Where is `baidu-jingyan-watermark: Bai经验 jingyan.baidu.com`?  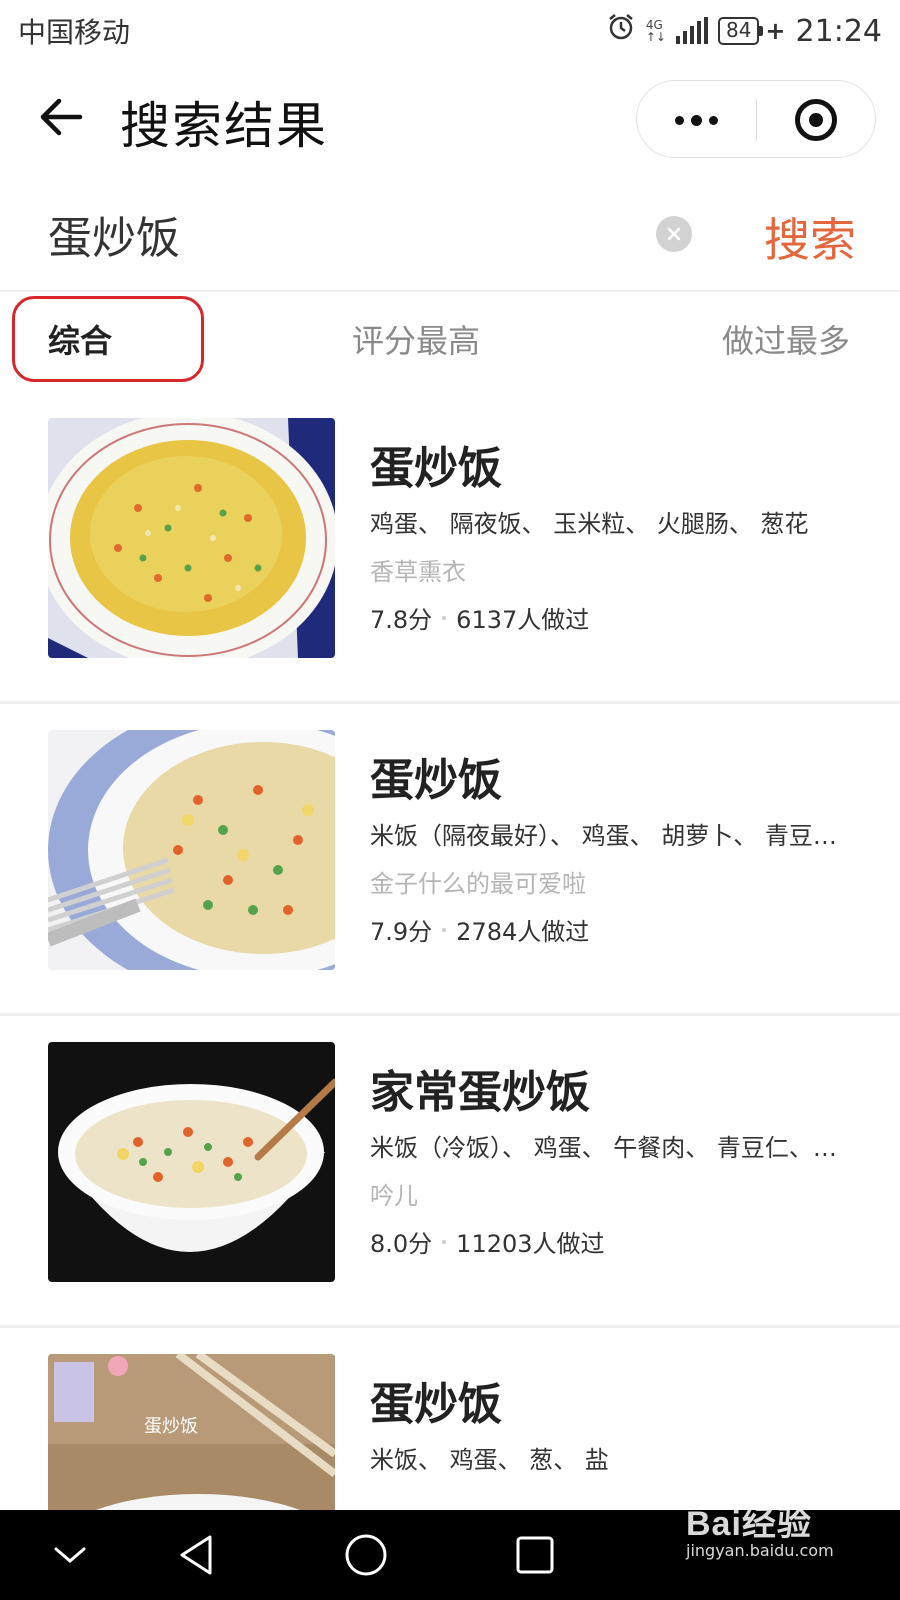 baidu-jingyan-watermark: Bai经验 jingyan.baidu.com is located at coordinates (781, 1528).